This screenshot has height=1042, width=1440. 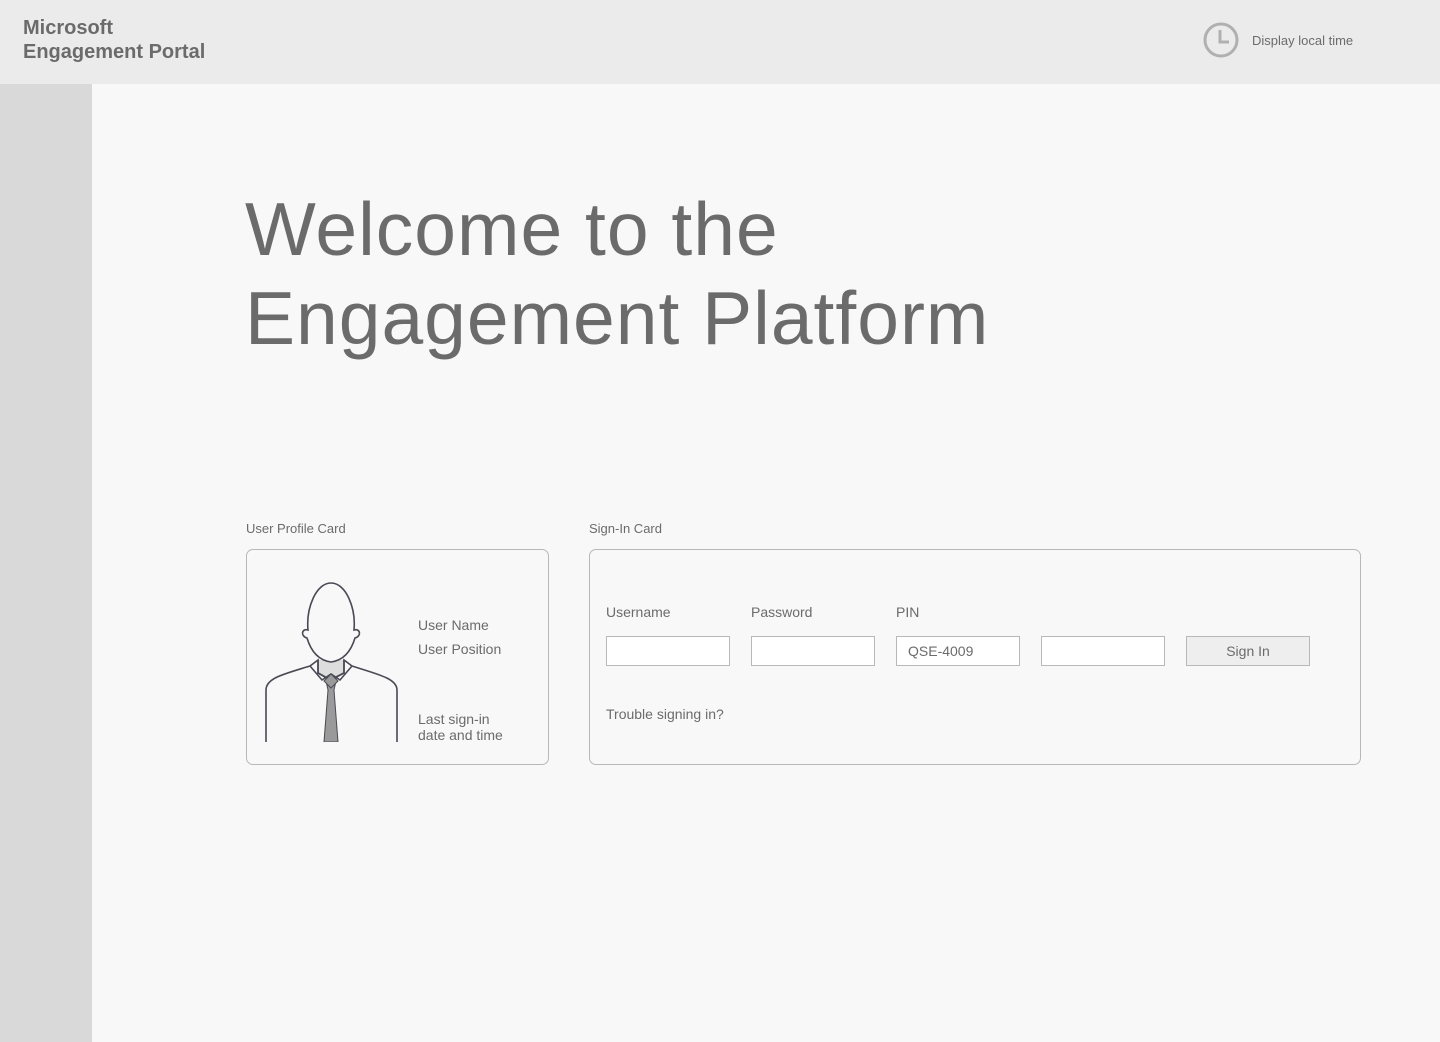 What do you see at coordinates (454, 719) in the screenshot?
I see `last-signin-line-1: Last sign-in` at bounding box center [454, 719].